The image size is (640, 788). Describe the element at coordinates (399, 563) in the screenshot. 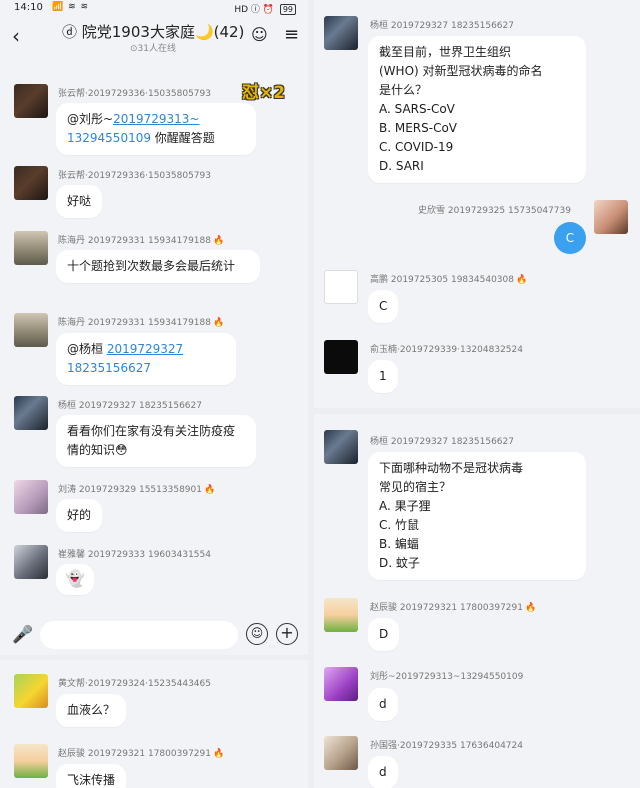

I see `quiz-option: D. 蚊子` at that location.